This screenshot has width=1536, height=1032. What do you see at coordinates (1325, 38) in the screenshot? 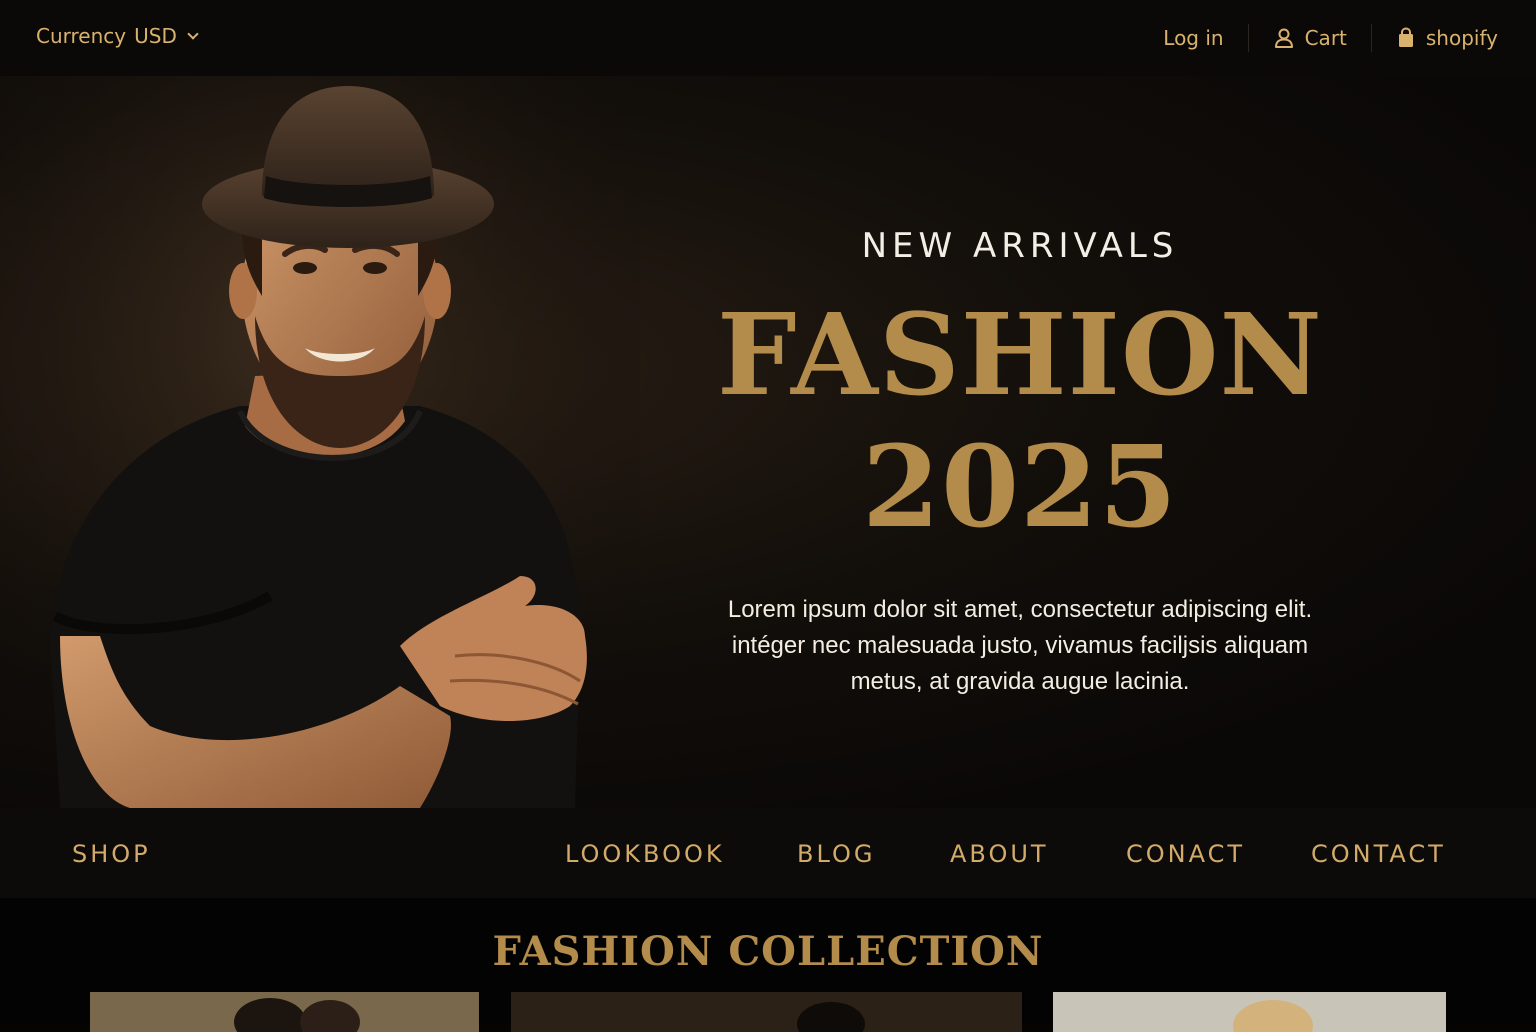
I see `cart-label: Cart` at bounding box center [1325, 38].